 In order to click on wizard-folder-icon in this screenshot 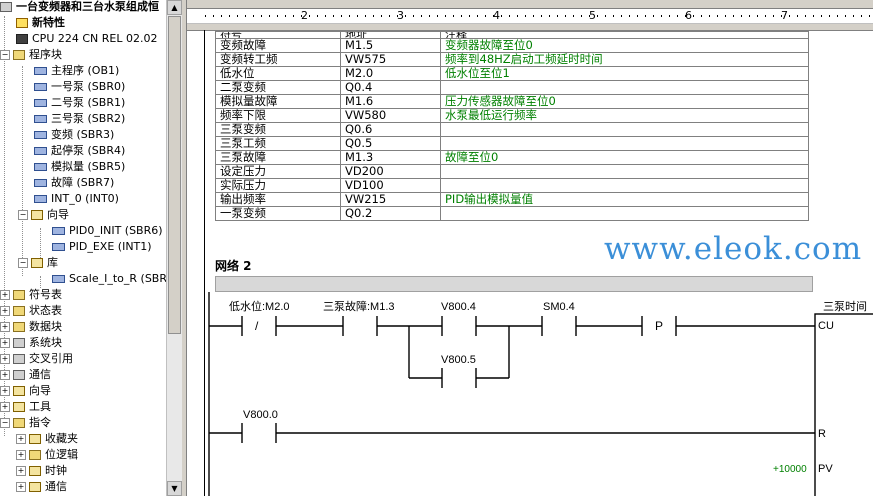, I will do `click(37, 215)`.